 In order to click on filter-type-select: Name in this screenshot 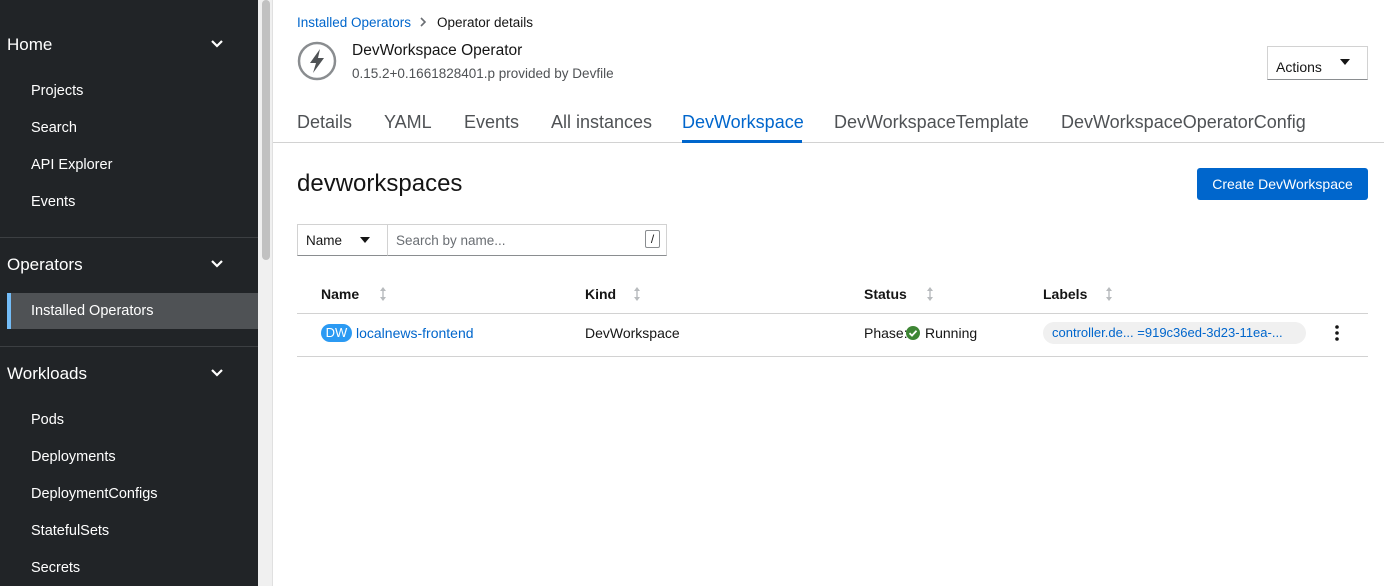, I will do `click(342, 240)`.